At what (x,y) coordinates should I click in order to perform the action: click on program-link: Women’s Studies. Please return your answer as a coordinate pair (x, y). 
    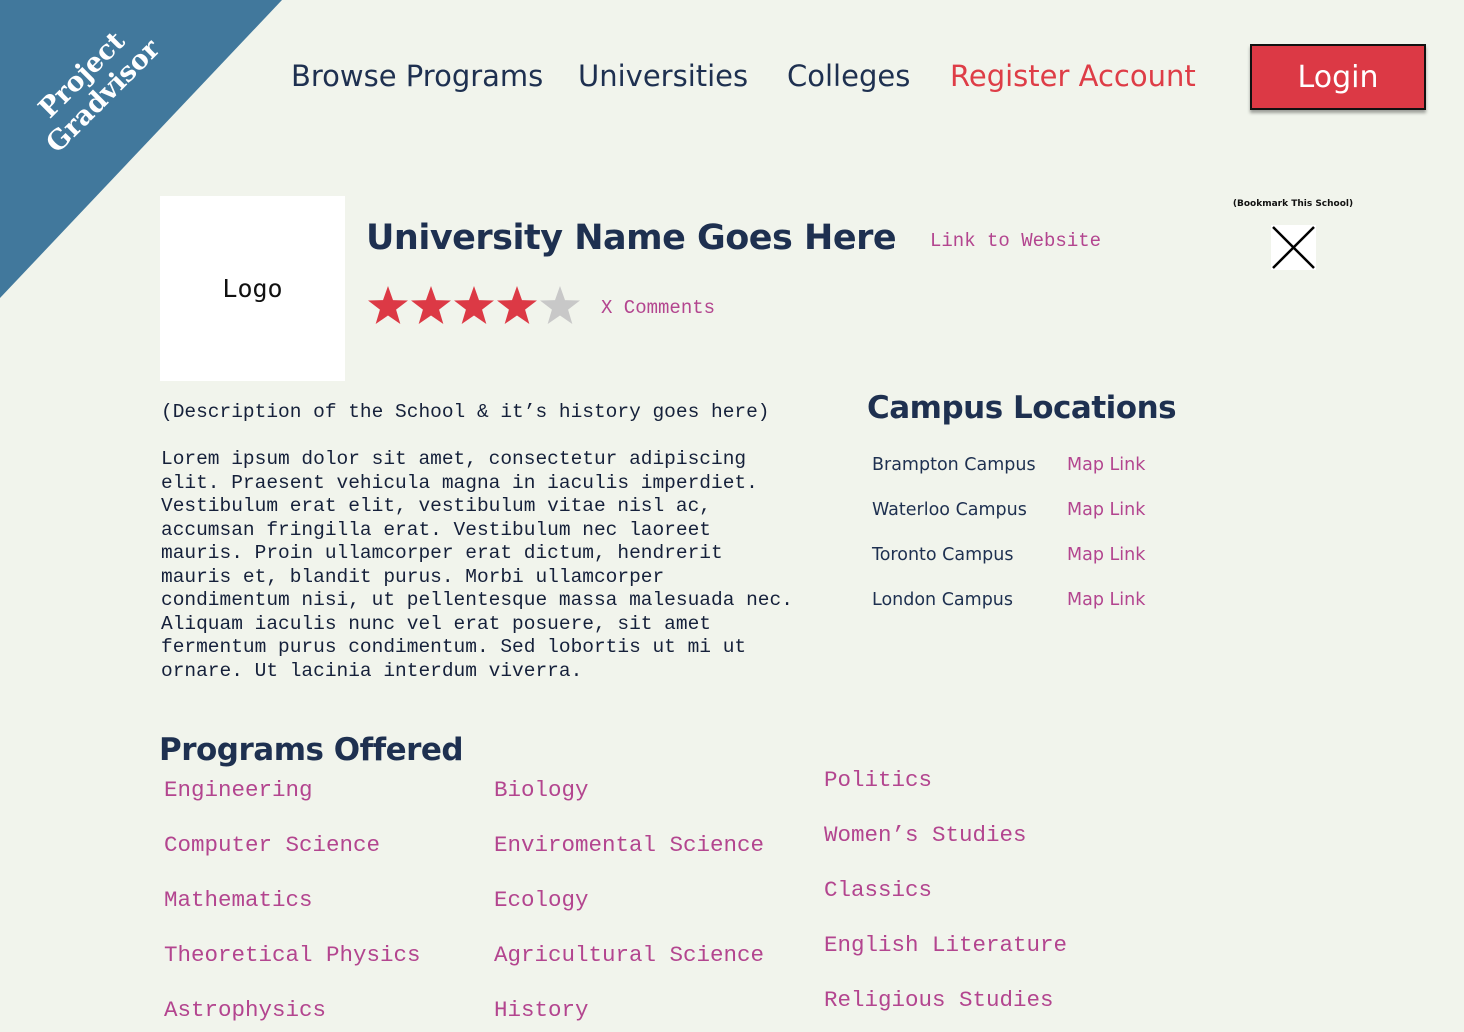
    Looking at the image, I should click on (925, 835).